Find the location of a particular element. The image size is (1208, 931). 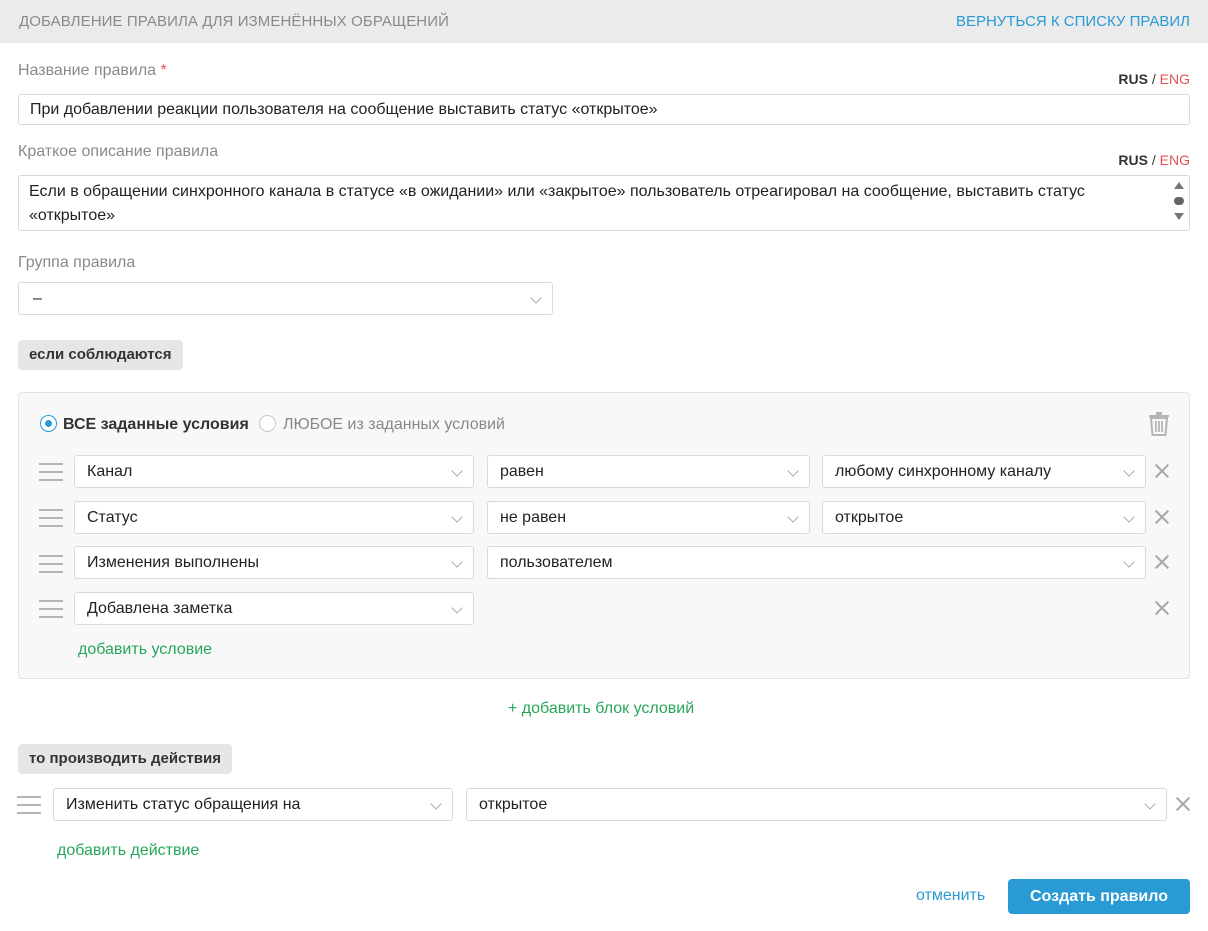

action-type-select: Изменить статус обращения на is located at coordinates (253, 804).